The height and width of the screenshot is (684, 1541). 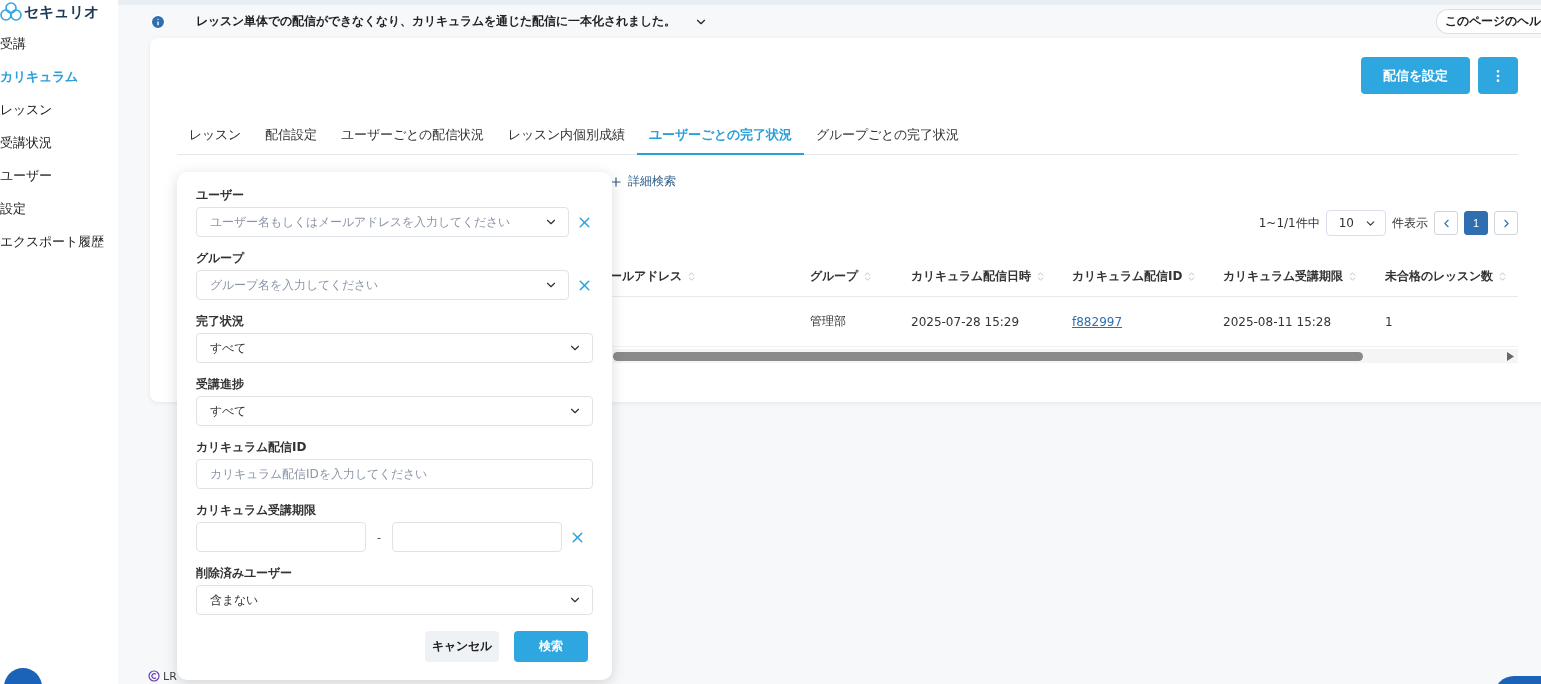 I want to click on sidebar-item: 設定, so click(x=59, y=209).